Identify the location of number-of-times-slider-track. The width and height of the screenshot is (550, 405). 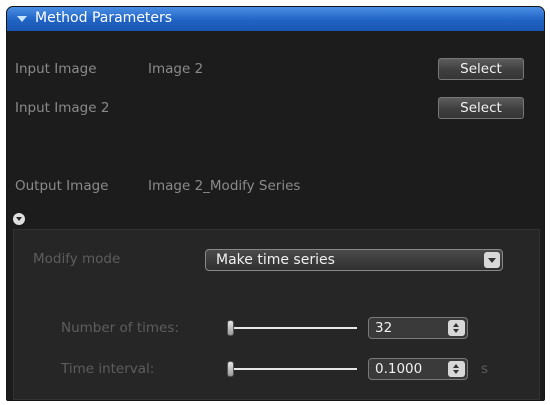
(293, 328).